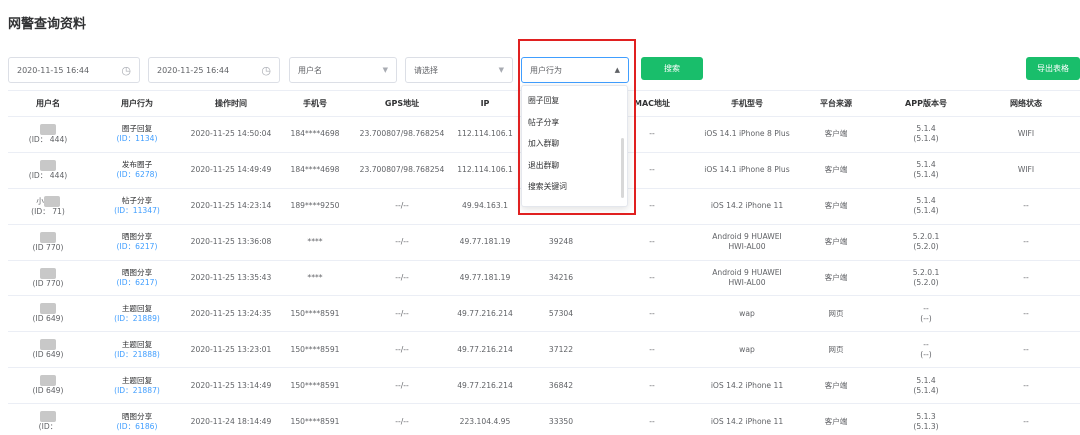 This screenshot has height=435, width=1080. I want to click on table-cell: 49.77.181.19, so click(485, 242).